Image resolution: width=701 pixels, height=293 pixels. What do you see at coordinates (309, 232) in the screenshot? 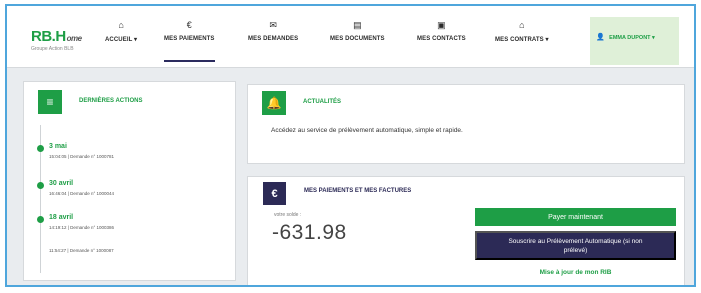
I see `balance-value: -631.98` at bounding box center [309, 232].